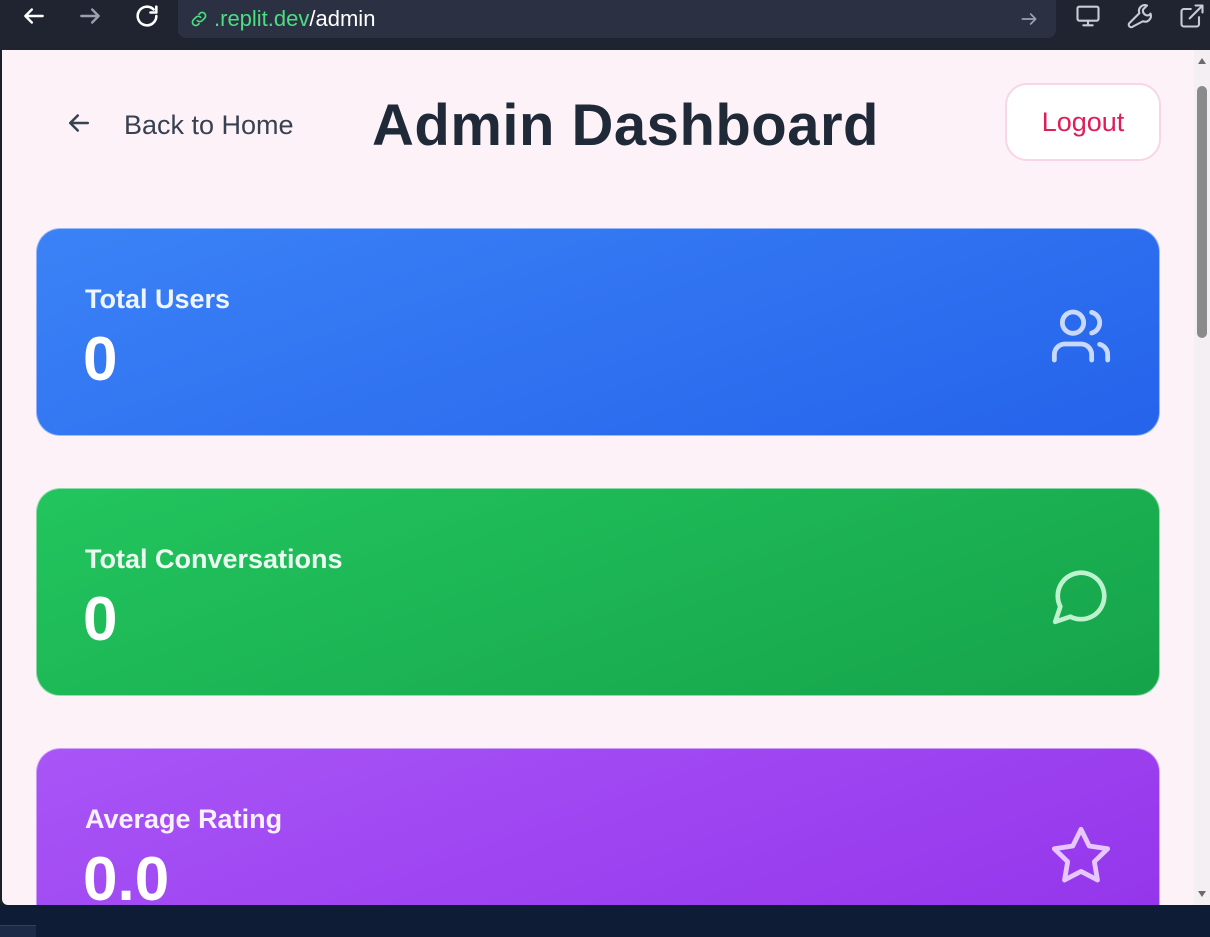 The image size is (1210, 937). I want to click on page-scrollbar, so click(1202, 477).